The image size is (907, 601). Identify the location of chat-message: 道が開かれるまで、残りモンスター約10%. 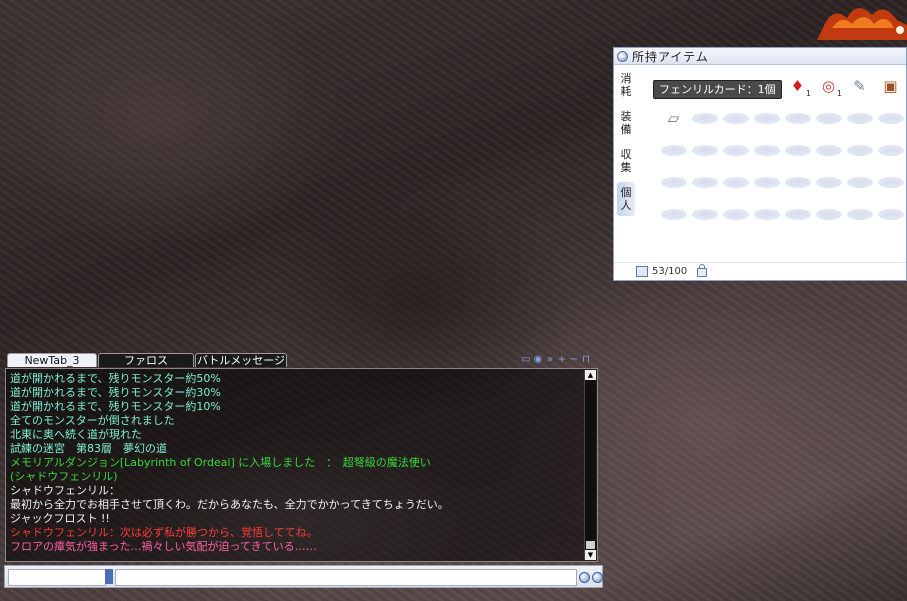
(115, 406).